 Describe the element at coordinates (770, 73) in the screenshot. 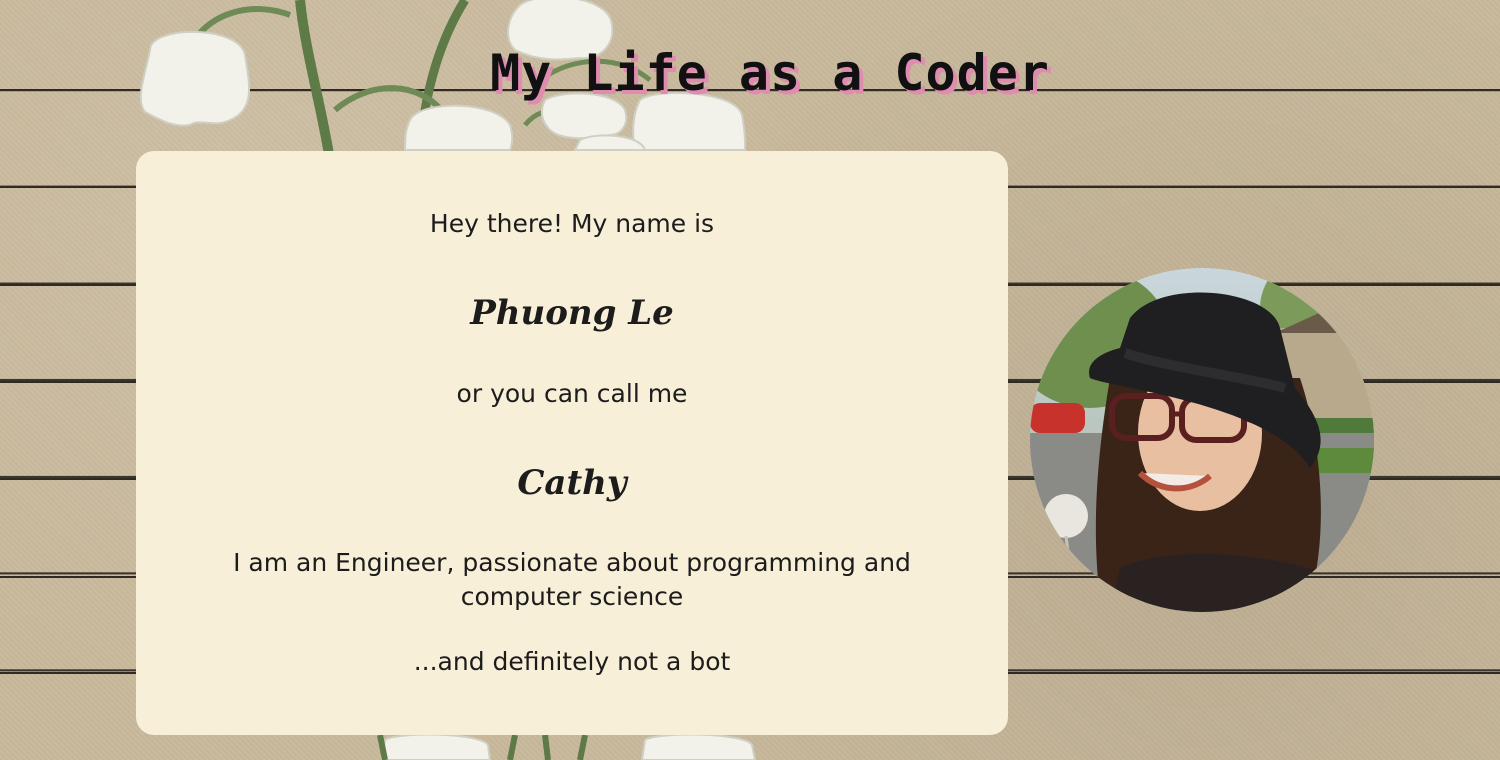

I see `page-title: My Life as a Coder` at that location.